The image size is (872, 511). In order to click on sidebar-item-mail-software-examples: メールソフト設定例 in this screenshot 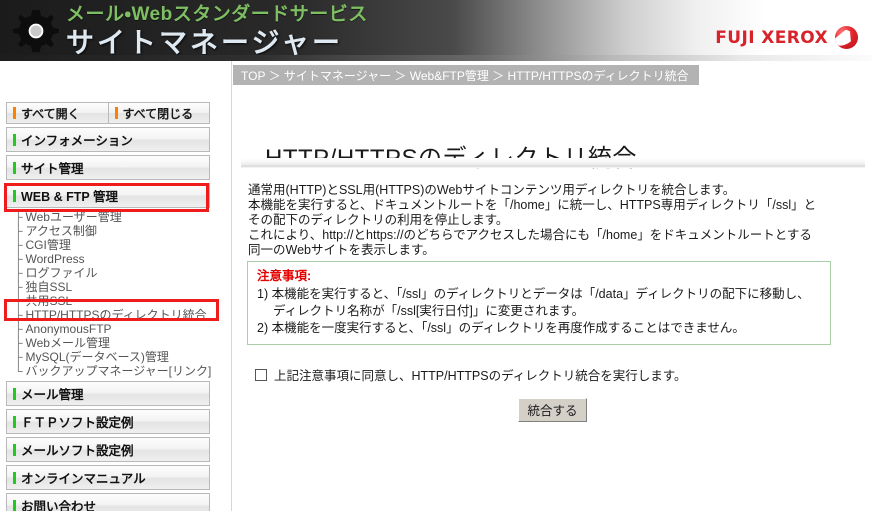, I will do `click(108, 449)`.